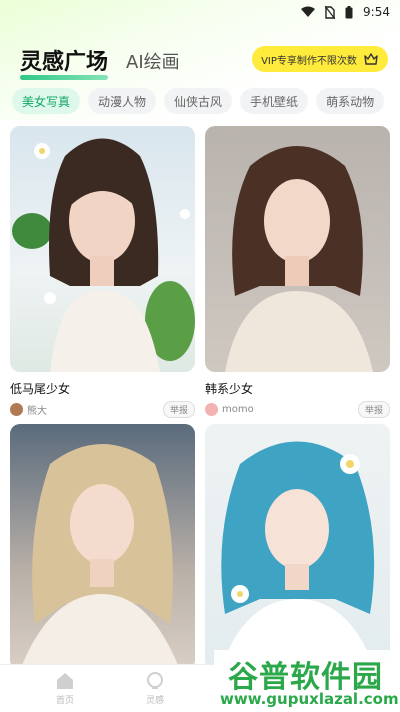 The image size is (400, 712). What do you see at coordinates (307, 681) in the screenshot?
I see `watermark: 谷普软件园 www.gupuxlazal.com` at bounding box center [307, 681].